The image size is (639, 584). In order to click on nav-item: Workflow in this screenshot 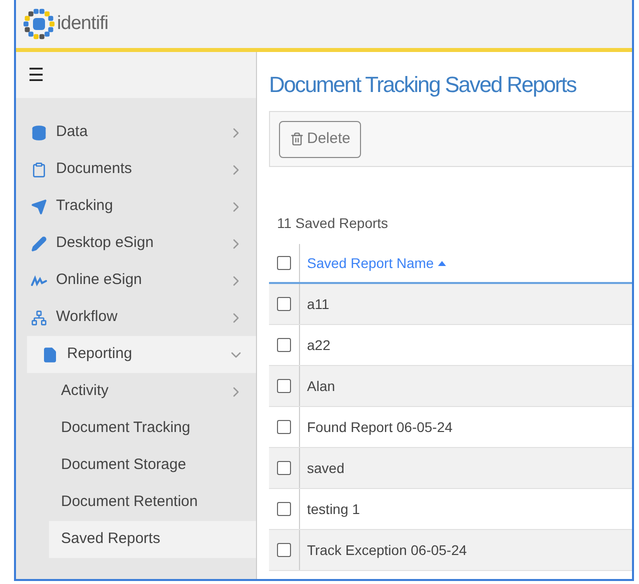, I will do `click(136, 317)`.